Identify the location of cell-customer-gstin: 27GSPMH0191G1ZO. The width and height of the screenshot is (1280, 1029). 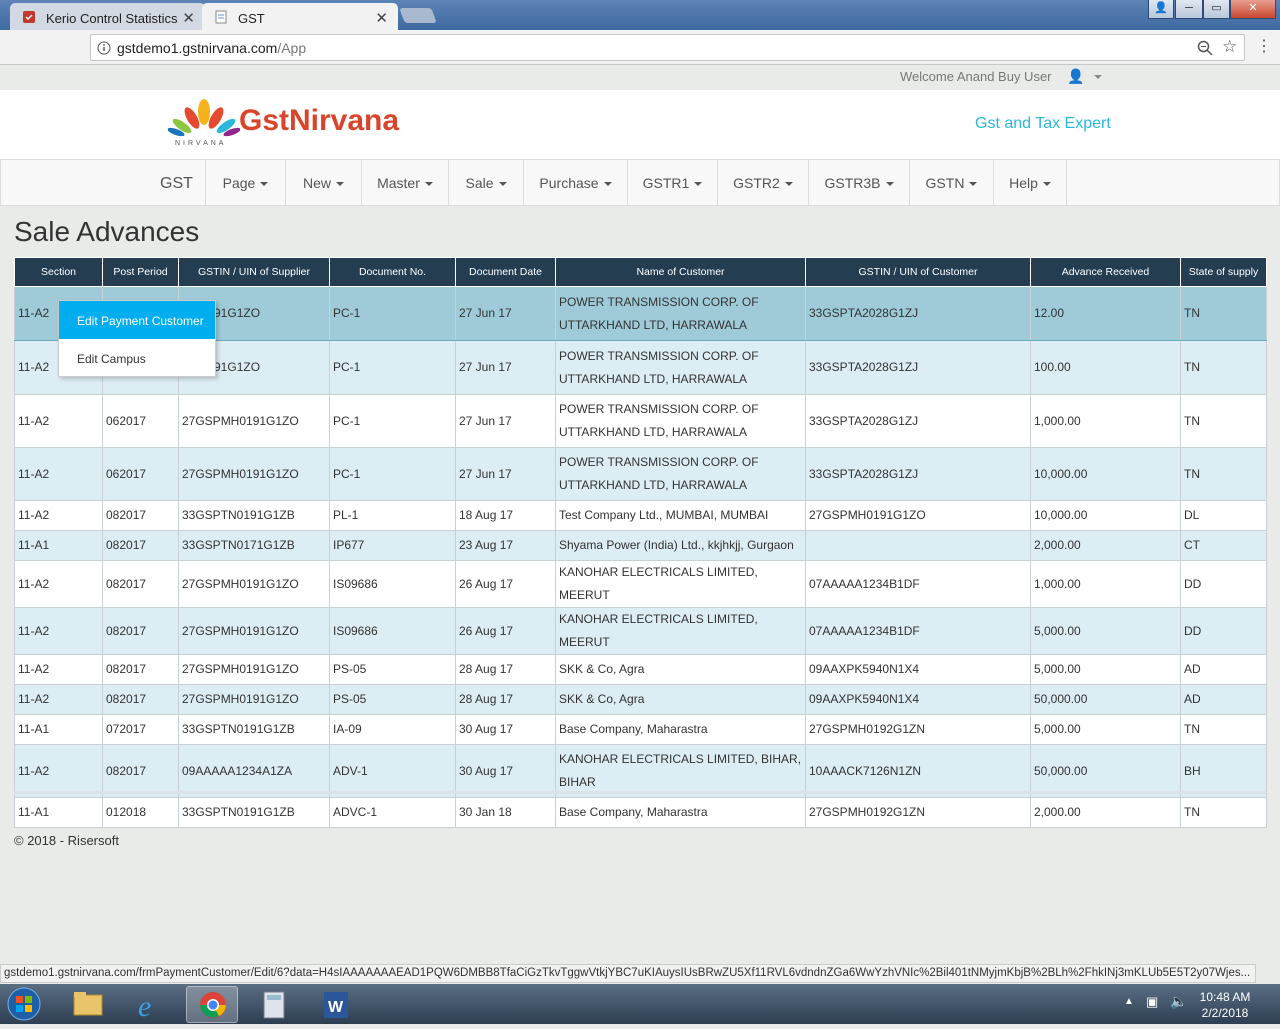
(918, 515).